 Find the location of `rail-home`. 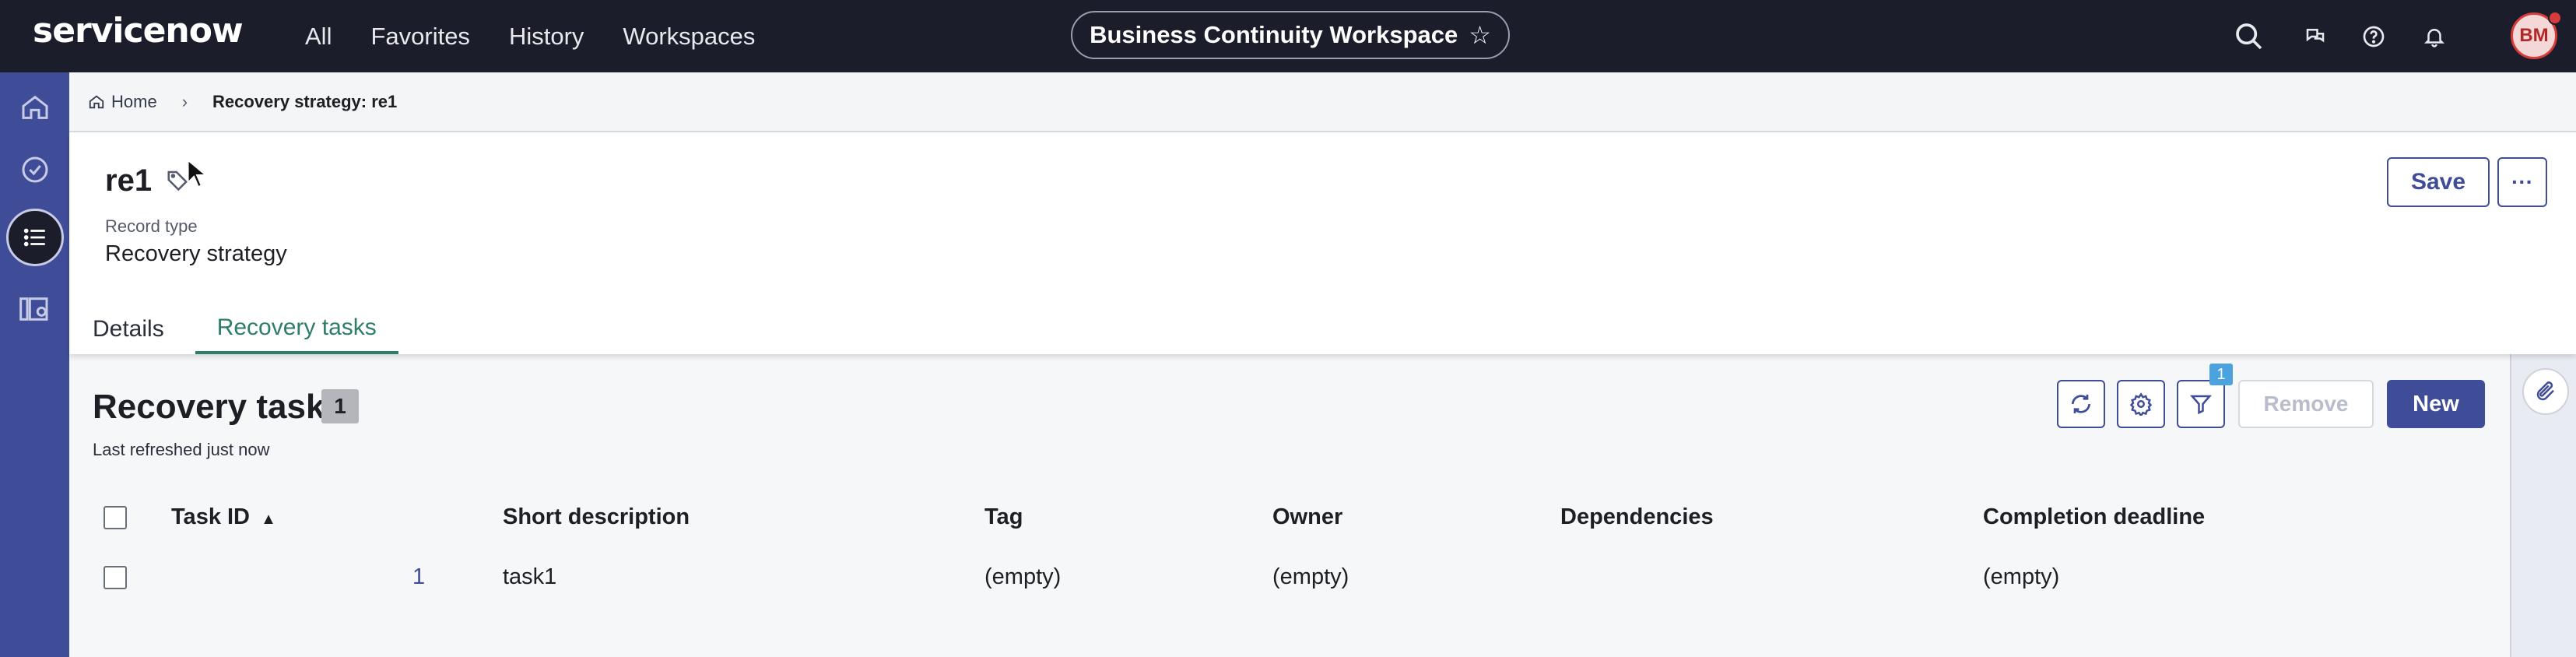

rail-home is located at coordinates (35, 107).